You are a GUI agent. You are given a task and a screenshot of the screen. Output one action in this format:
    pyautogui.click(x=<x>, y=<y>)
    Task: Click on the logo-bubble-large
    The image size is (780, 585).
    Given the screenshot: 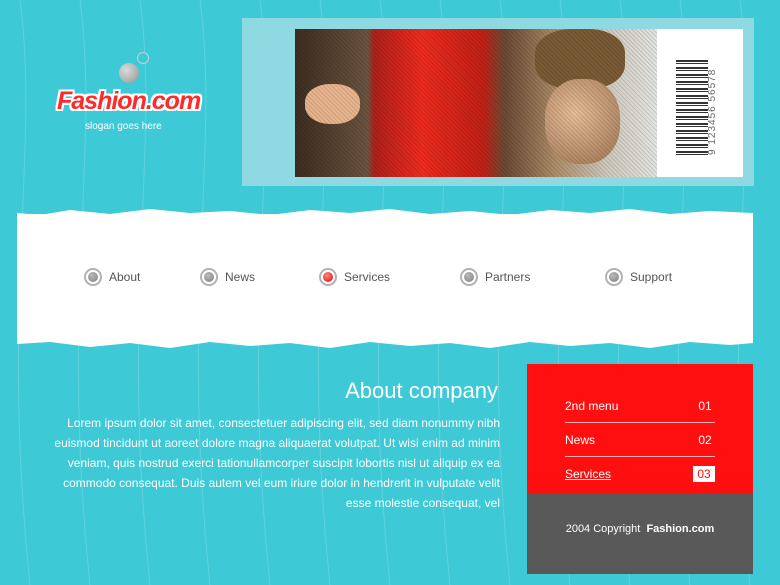 What is the action you would take?
    pyautogui.click(x=129, y=73)
    